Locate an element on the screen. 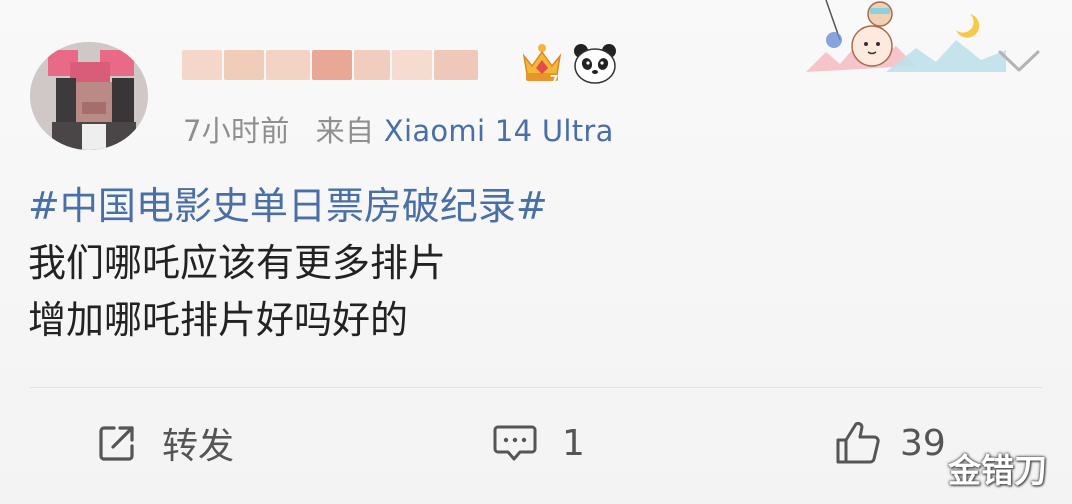  content-line: 增加哪吒排片好吗好的 is located at coordinates (218, 320).